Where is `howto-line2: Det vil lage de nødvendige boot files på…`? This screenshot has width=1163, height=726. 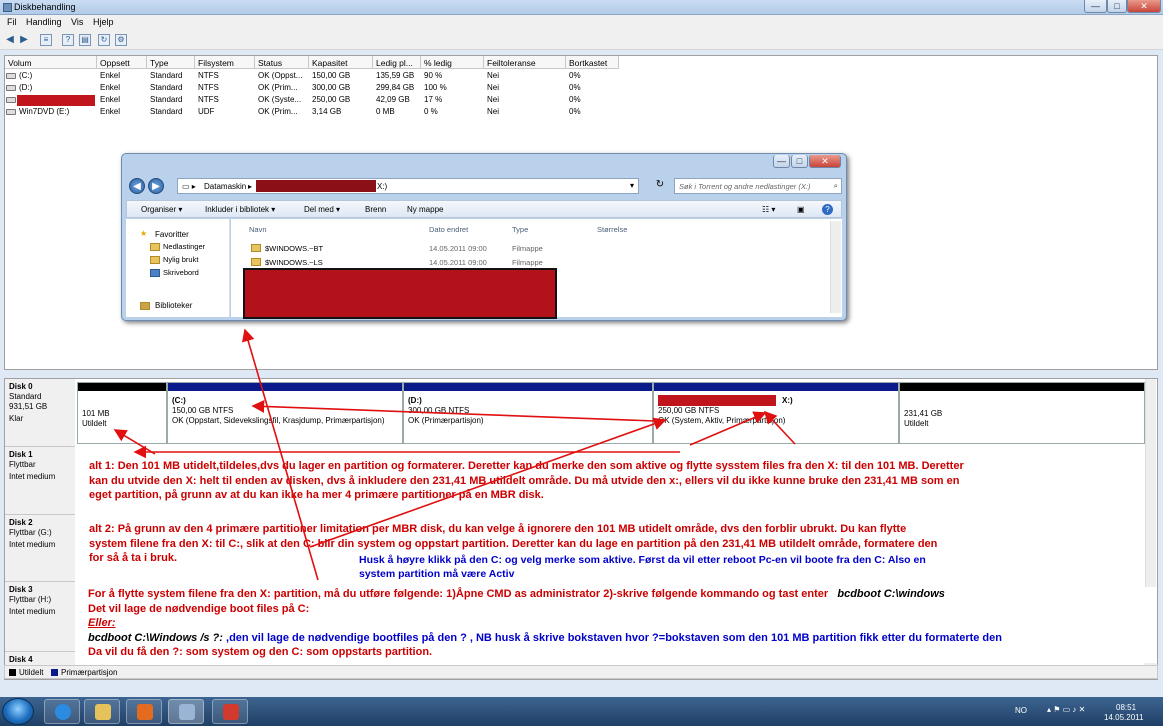 howto-line2: Det vil lage de nødvendige boot files på… is located at coordinates (199, 608).